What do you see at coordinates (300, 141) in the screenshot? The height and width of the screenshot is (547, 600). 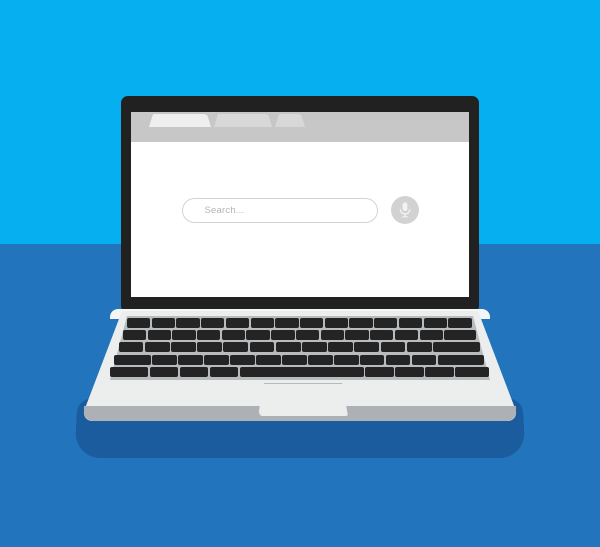 I see `browser-nav-bar` at bounding box center [300, 141].